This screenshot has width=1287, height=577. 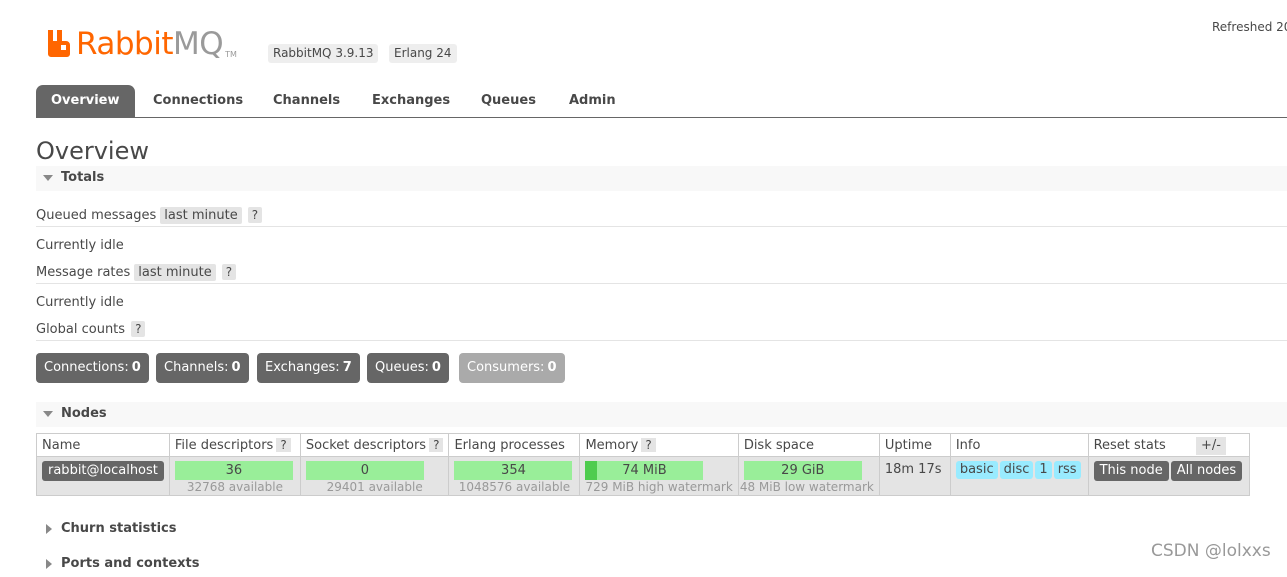 I want to click on tab-connections: Connections, so click(x=198, y=101).